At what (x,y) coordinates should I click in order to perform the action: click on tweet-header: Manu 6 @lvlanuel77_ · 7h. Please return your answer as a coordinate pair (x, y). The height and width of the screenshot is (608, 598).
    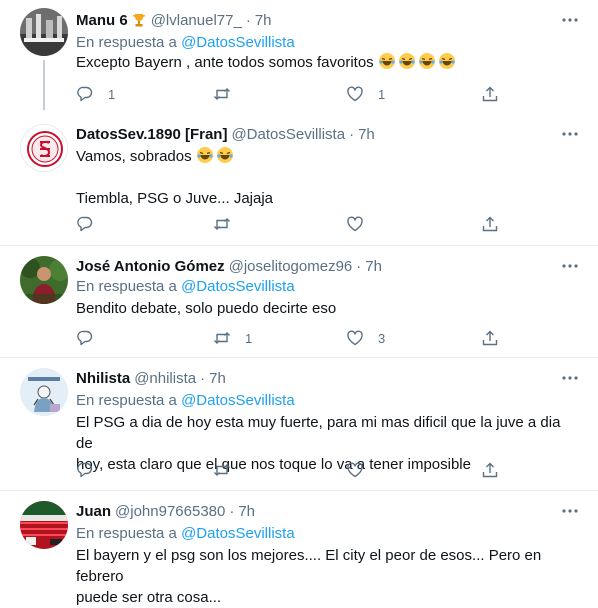
    Looking at the image, I should click on (174, 20).